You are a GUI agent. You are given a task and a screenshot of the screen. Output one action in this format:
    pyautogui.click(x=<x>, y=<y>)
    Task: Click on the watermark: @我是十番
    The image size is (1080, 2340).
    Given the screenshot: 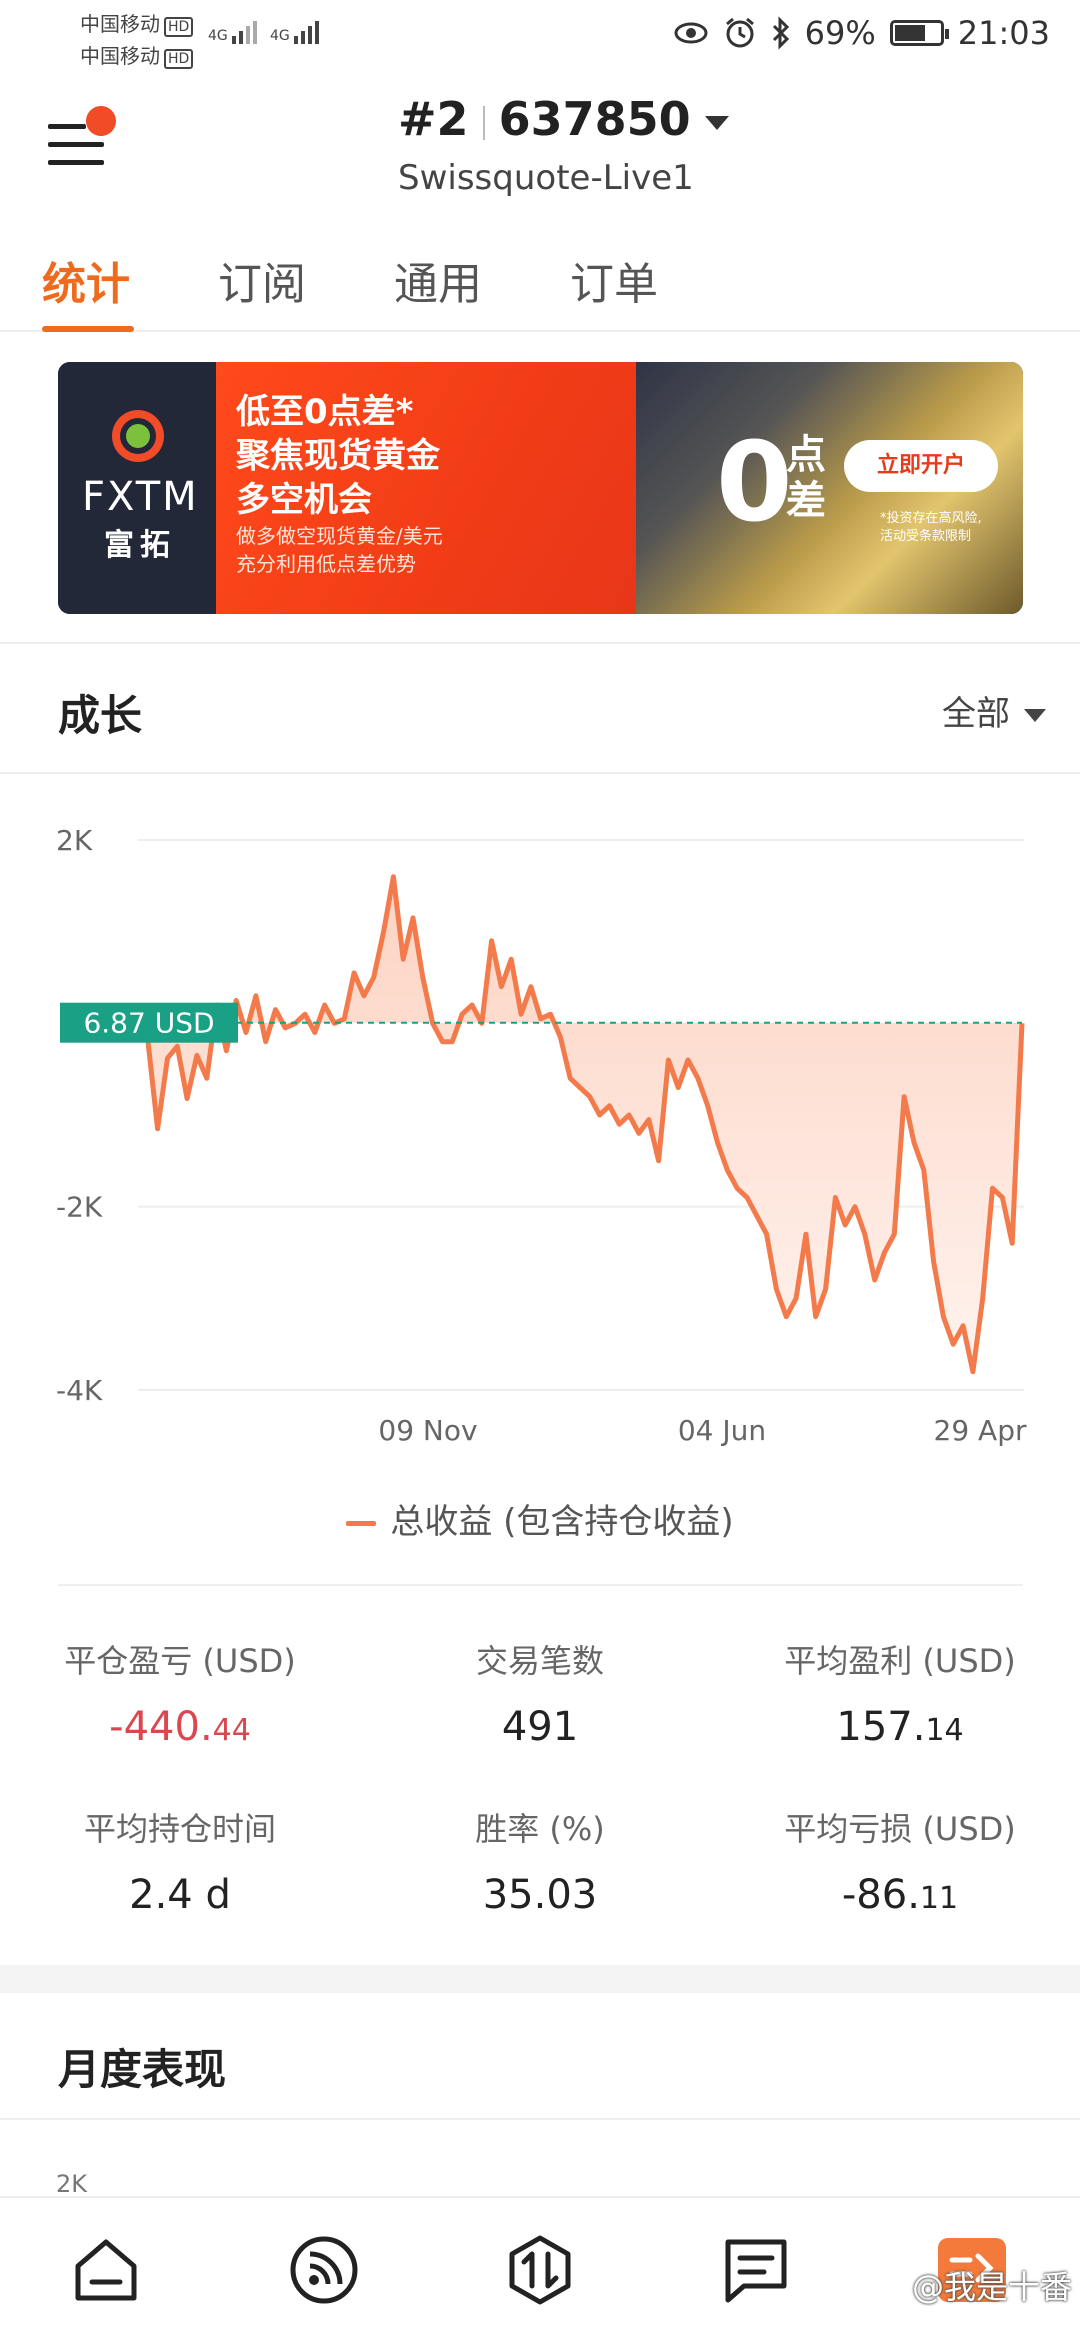 What is the action you would take?
    pyautogui.click(x=991, y=2287)
    